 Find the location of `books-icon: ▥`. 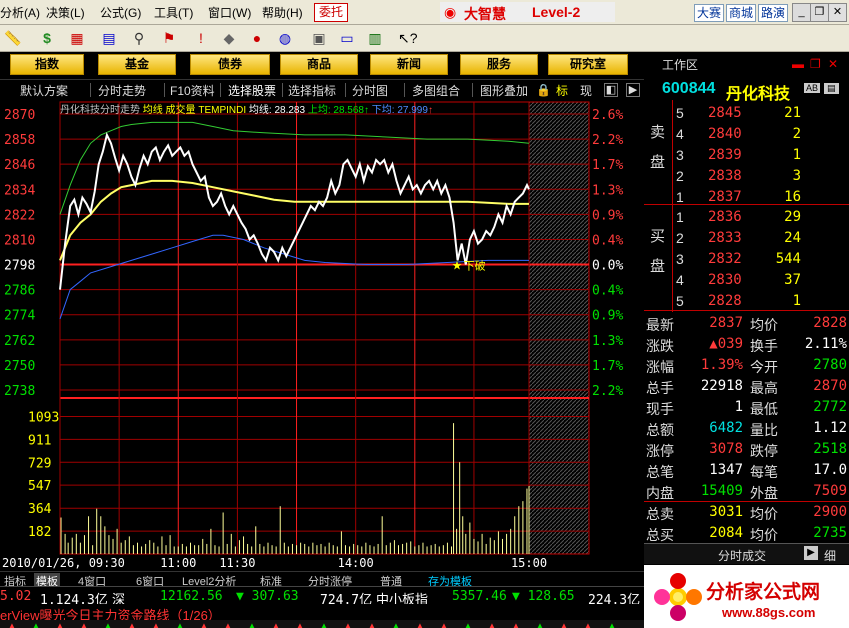

books-icon: ▥ is located at coordinates (375, 38).